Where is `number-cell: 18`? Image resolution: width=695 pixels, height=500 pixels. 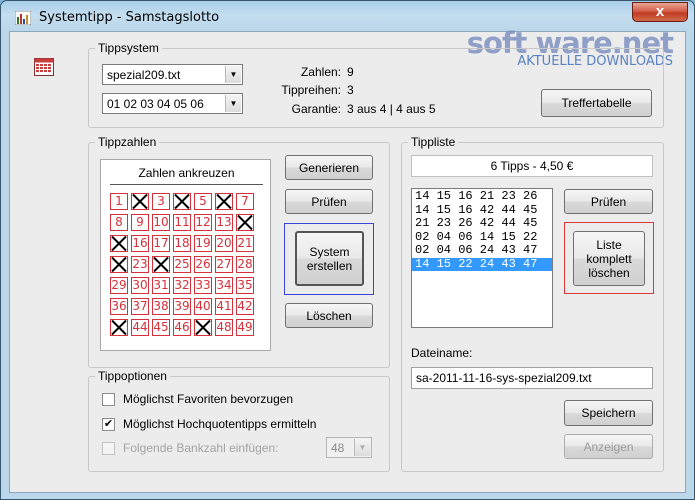 number-cell: 18 is located at coordinates (182, 243).